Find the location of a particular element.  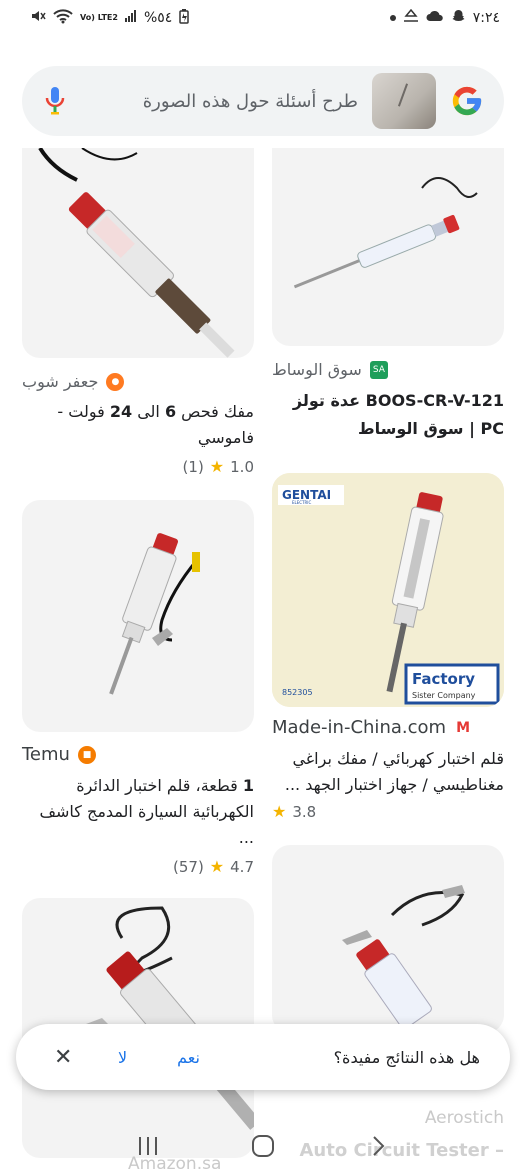

rating-value: 3.8 is located at coordinates (304, 811).